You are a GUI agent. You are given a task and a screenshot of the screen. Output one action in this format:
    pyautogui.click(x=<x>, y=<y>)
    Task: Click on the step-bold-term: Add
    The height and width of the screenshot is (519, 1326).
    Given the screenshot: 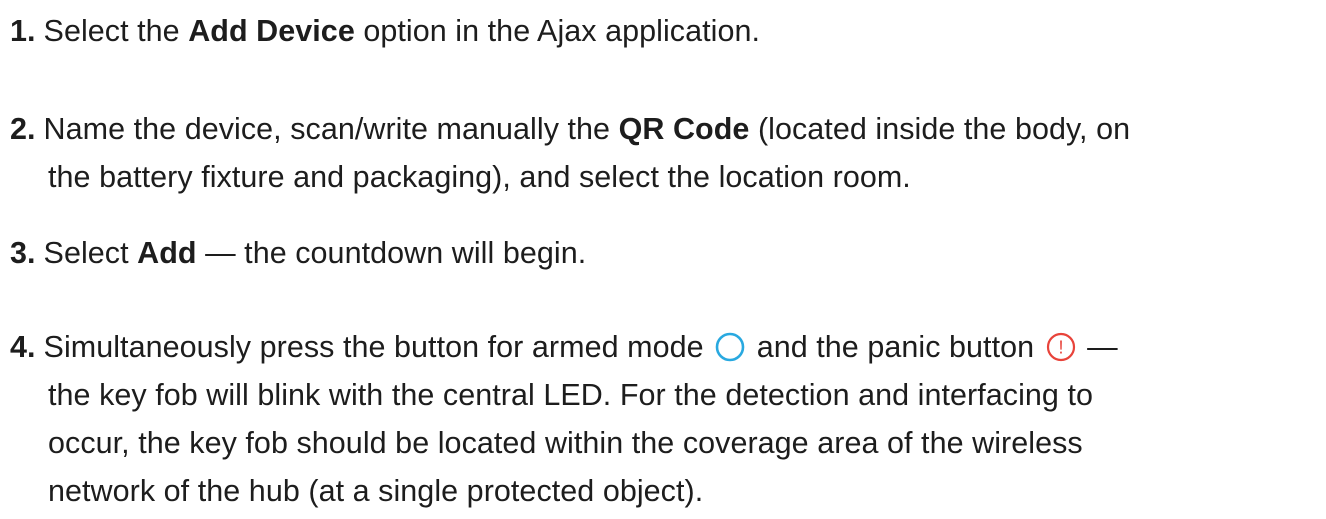 What is the action you would take?
    pyautogui.click(x=167, y=253)
    